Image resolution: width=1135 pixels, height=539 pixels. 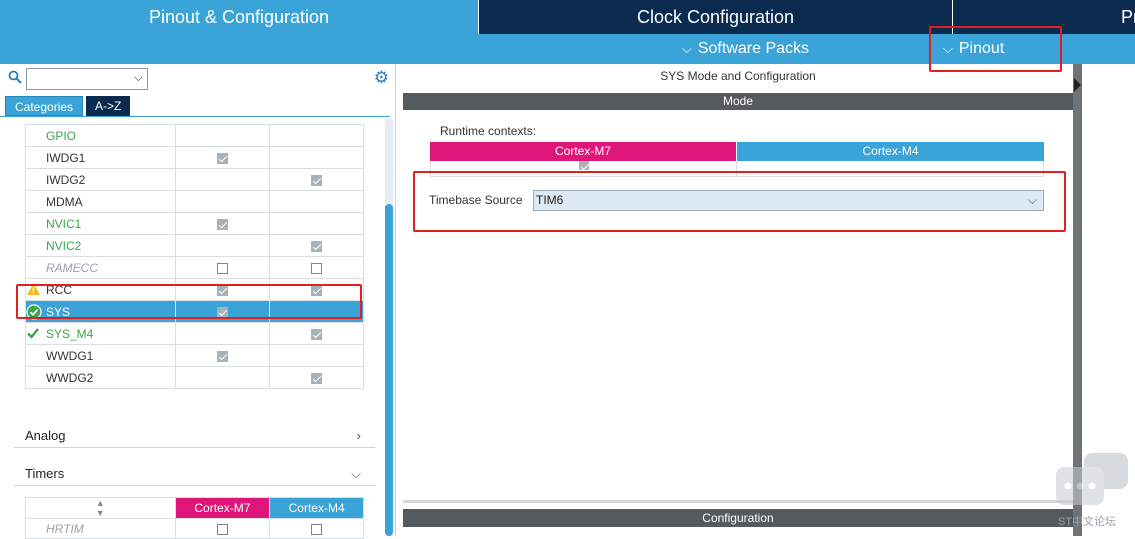 What do you see at coordinates (64, 201) in the screenshot?
I see `peripheral-label: MDMA` at bounding box center [64, 201].